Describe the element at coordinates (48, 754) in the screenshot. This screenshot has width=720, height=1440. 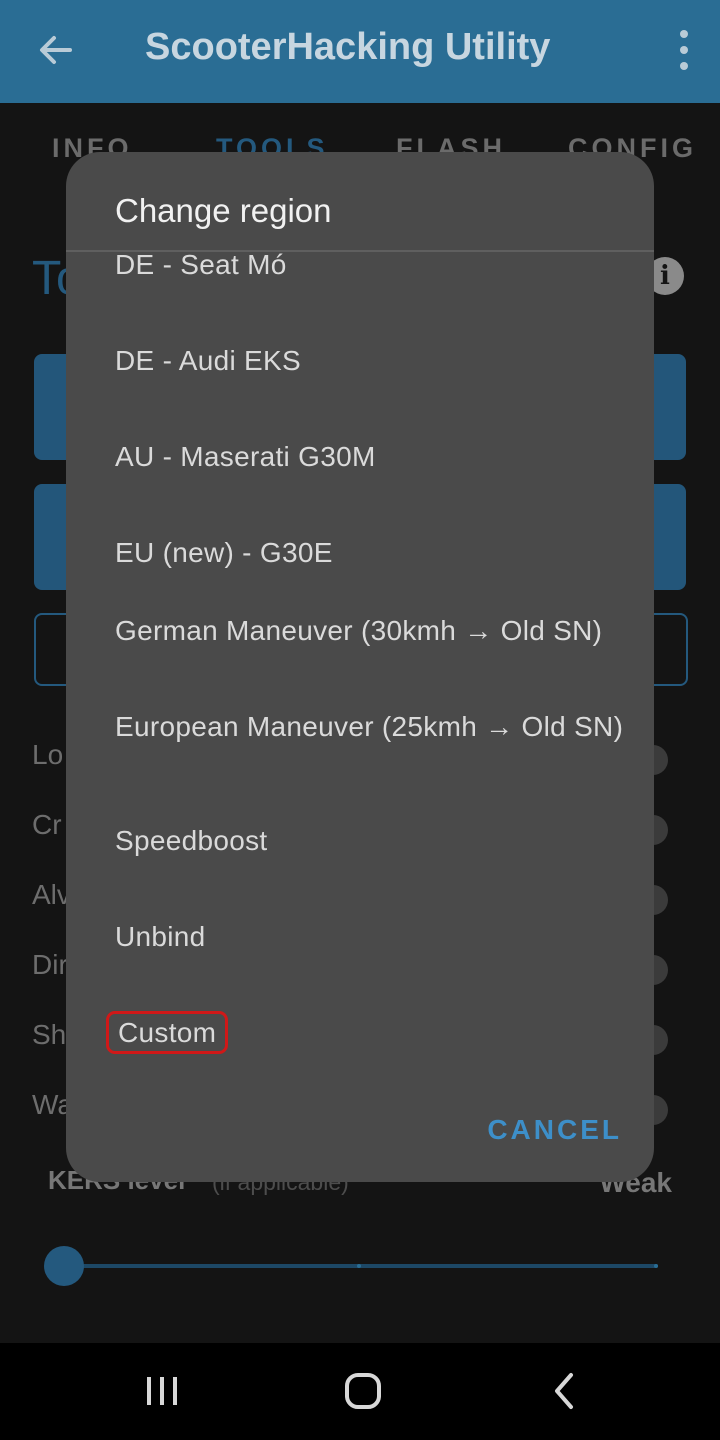
I see `option-label: Lo` at that location.